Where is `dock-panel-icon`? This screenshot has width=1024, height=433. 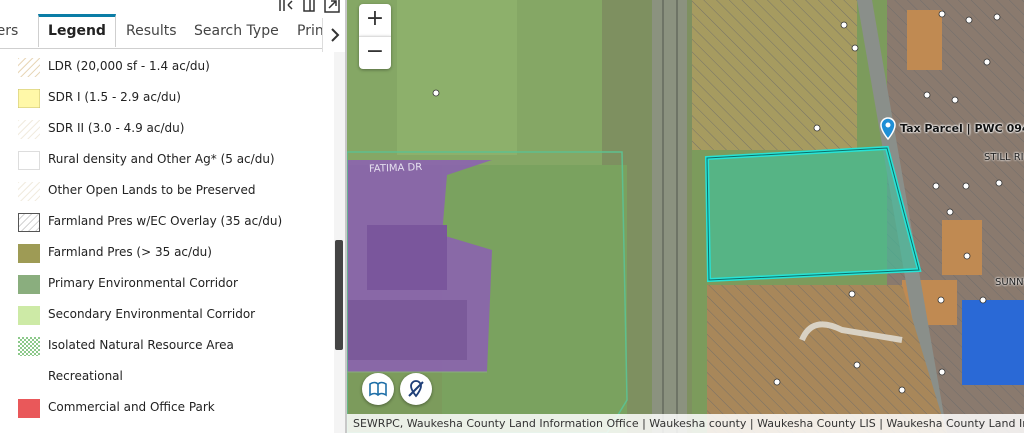 dock-panel-icon is located at coordinates (310, 6).